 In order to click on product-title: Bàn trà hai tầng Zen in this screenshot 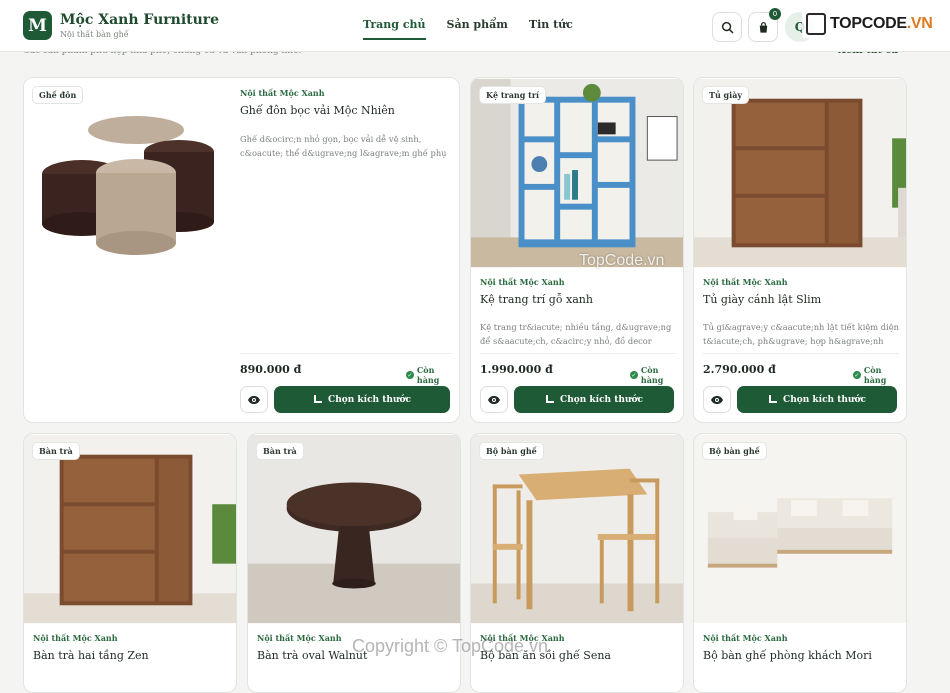, I will do `click(91, 655)`.